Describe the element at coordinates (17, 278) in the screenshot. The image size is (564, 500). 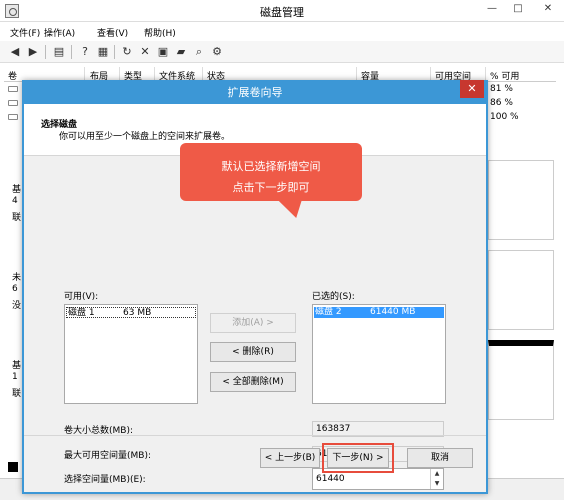
I see `disk-label-fragment: 未` at that location.